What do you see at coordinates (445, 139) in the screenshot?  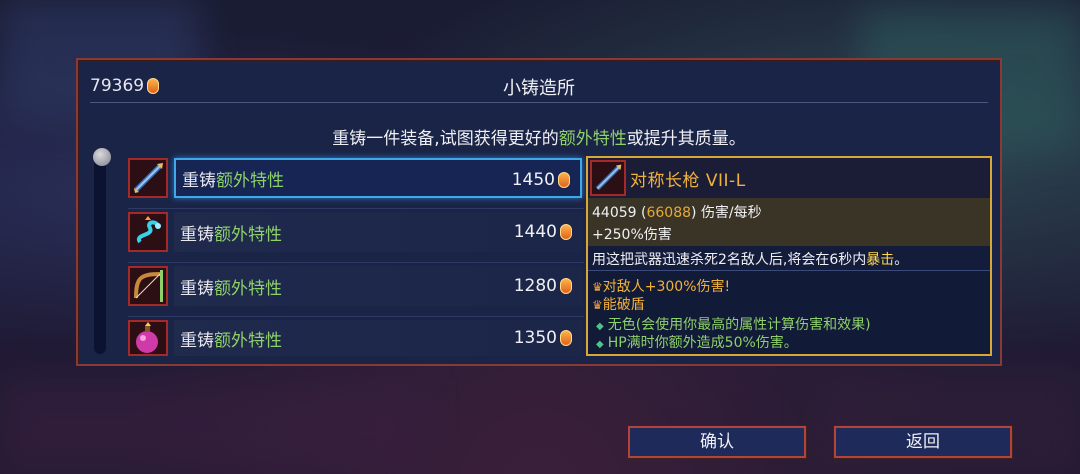 I see `description-prefix: 重铸一件装备,试图获得更好的` at bounding box center [445, 139].